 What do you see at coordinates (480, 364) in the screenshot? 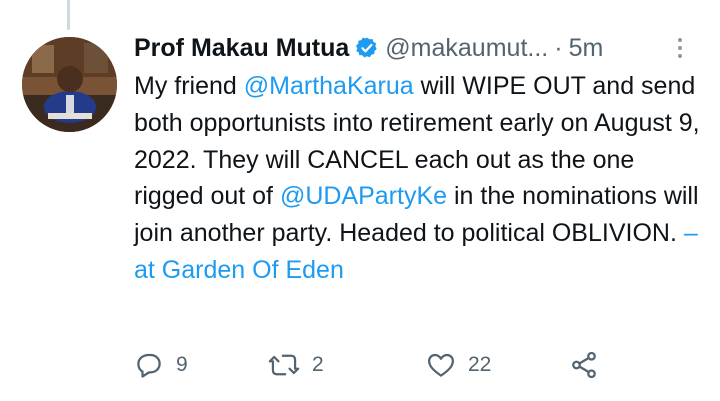
I see `like-count: 22` at bounding box center [480, 364].